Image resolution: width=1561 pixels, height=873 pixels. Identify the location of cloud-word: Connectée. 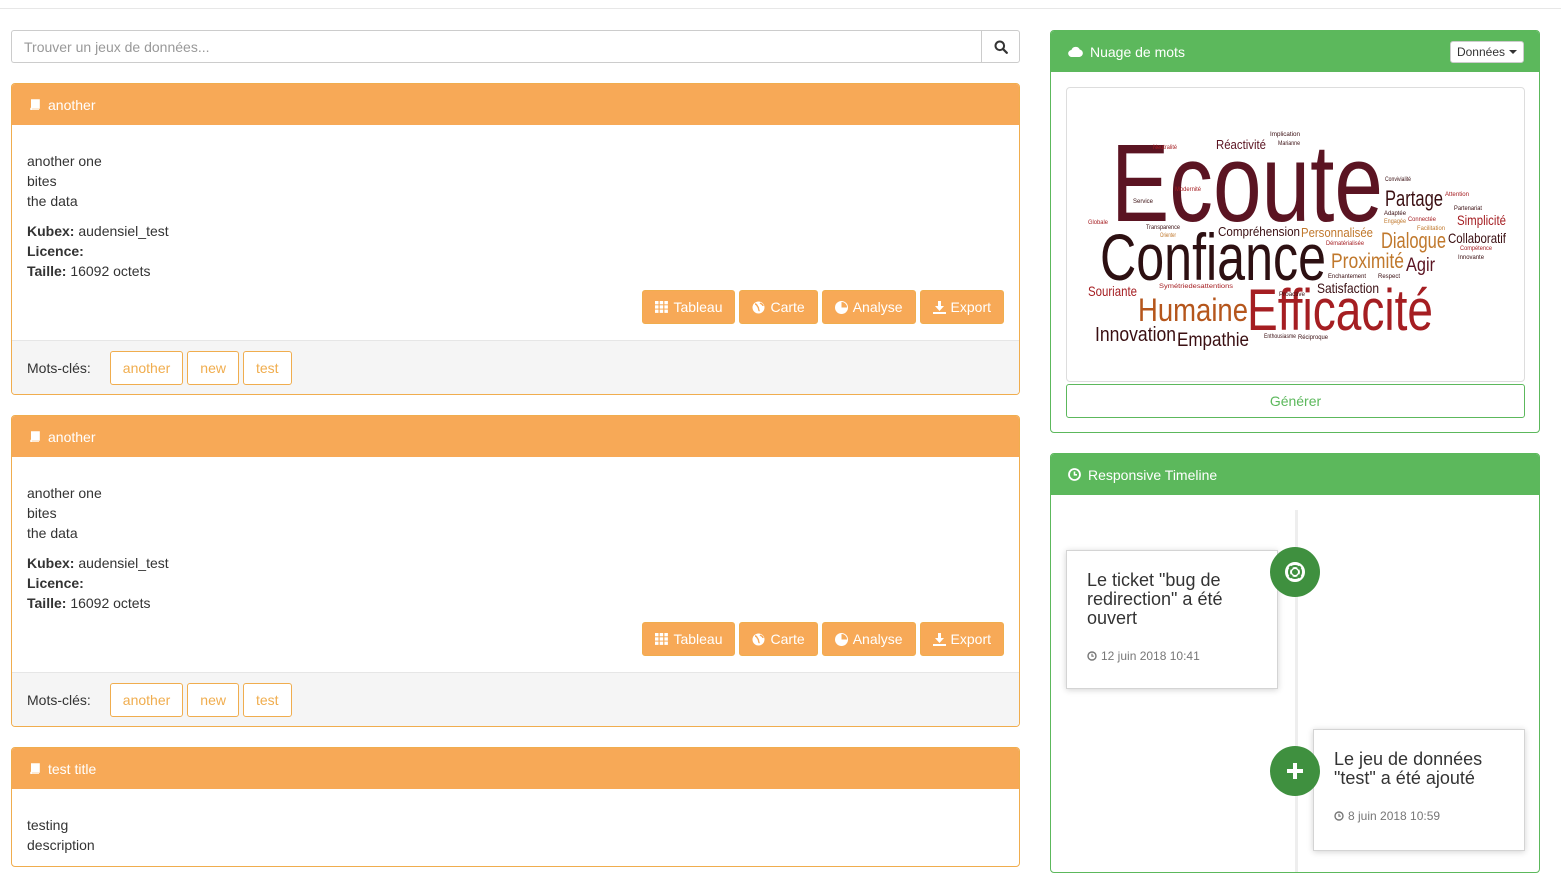
(1422, 220).